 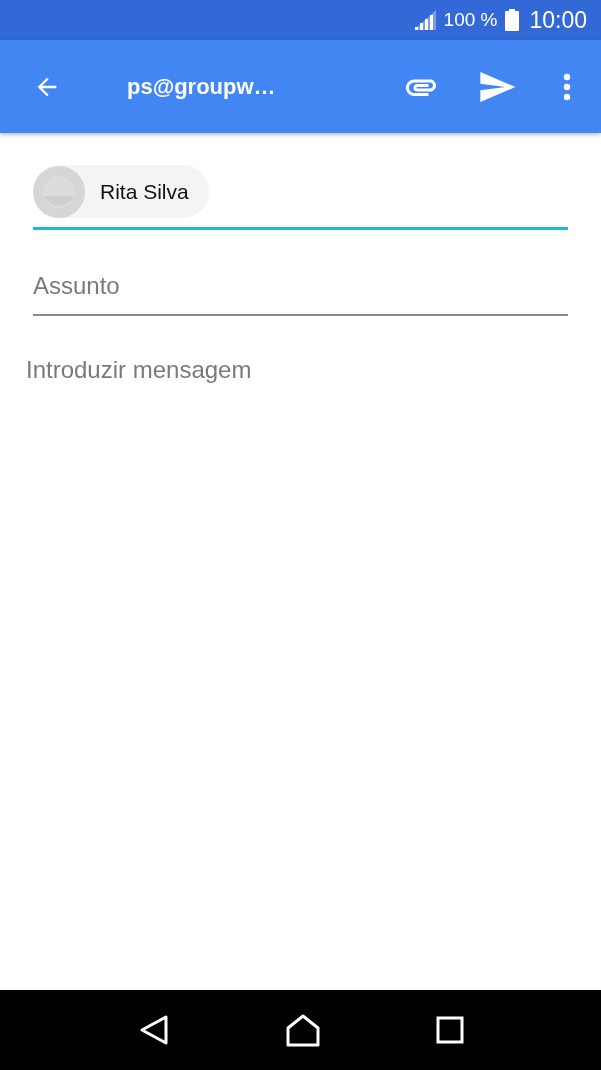 What do you see at coordinates (567, 86) in the screenshot?
I see `more-icon` at bounding box center [567, 86].